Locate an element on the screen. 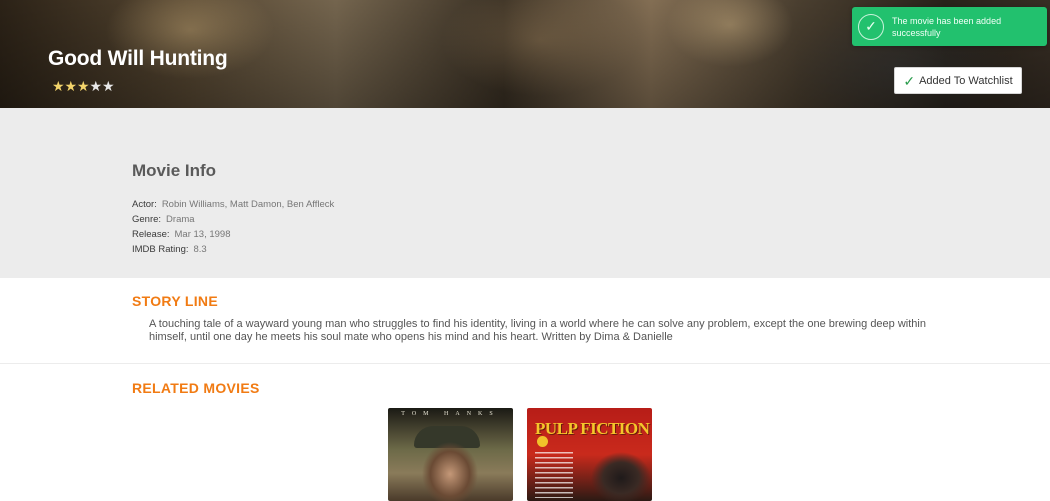  info-label: Release: is located at coordinates (151, 234).